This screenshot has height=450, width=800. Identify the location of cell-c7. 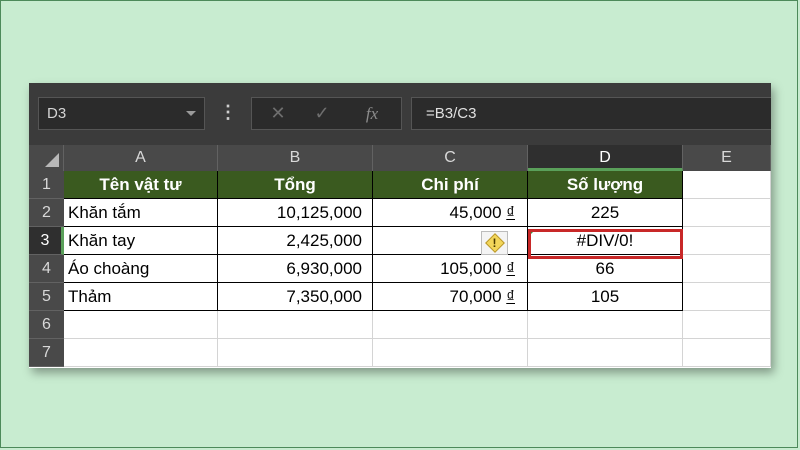
(450, 353).